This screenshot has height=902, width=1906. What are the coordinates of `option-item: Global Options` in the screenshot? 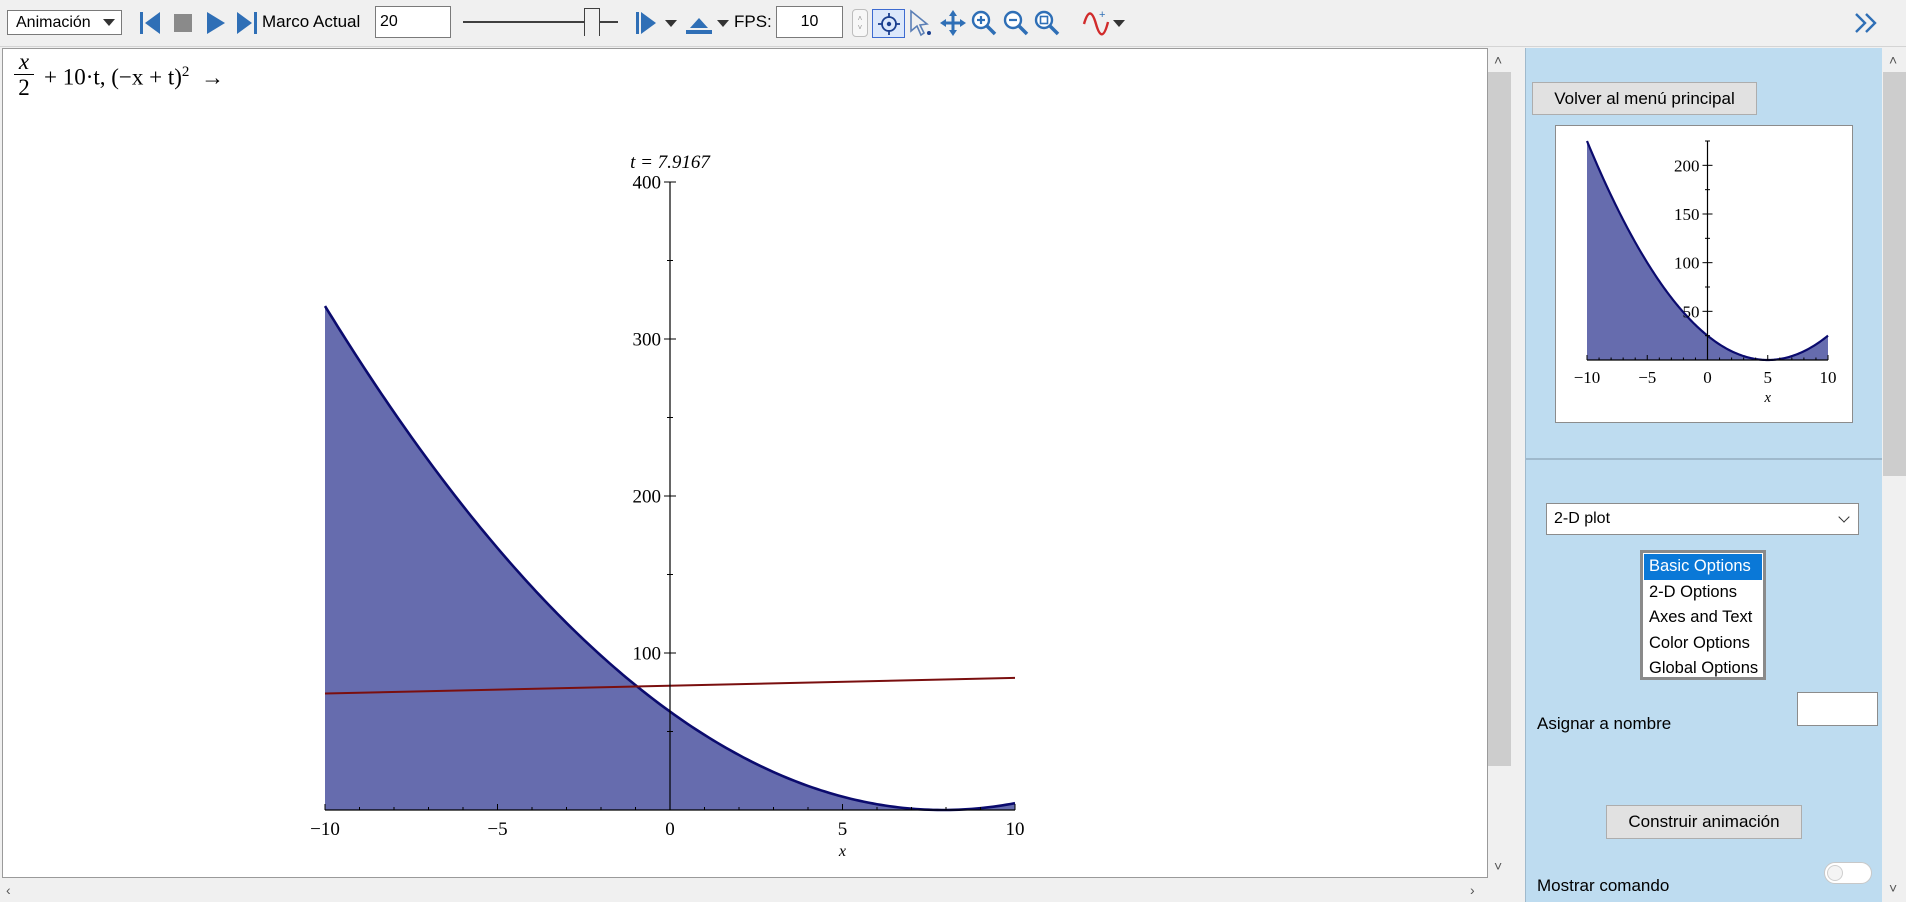 It's located at (1703, 669).